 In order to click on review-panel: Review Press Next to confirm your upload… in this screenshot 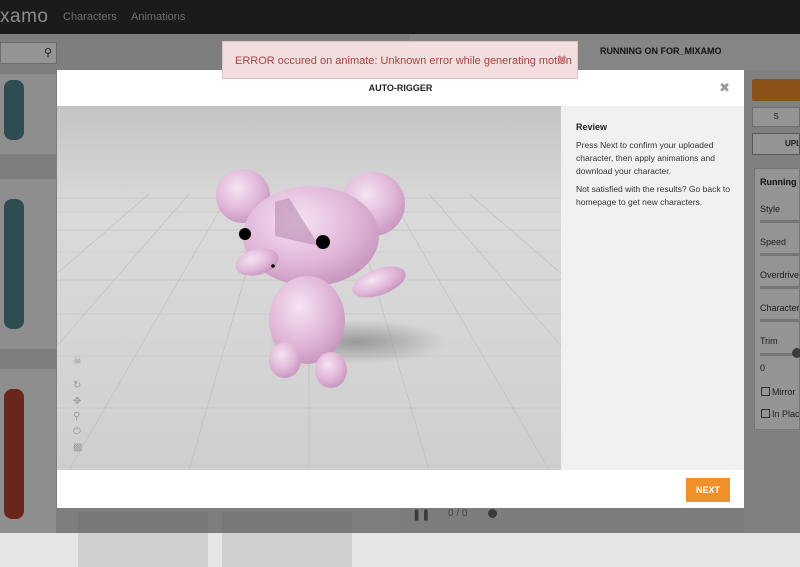, I will do `click(652, 288)`.